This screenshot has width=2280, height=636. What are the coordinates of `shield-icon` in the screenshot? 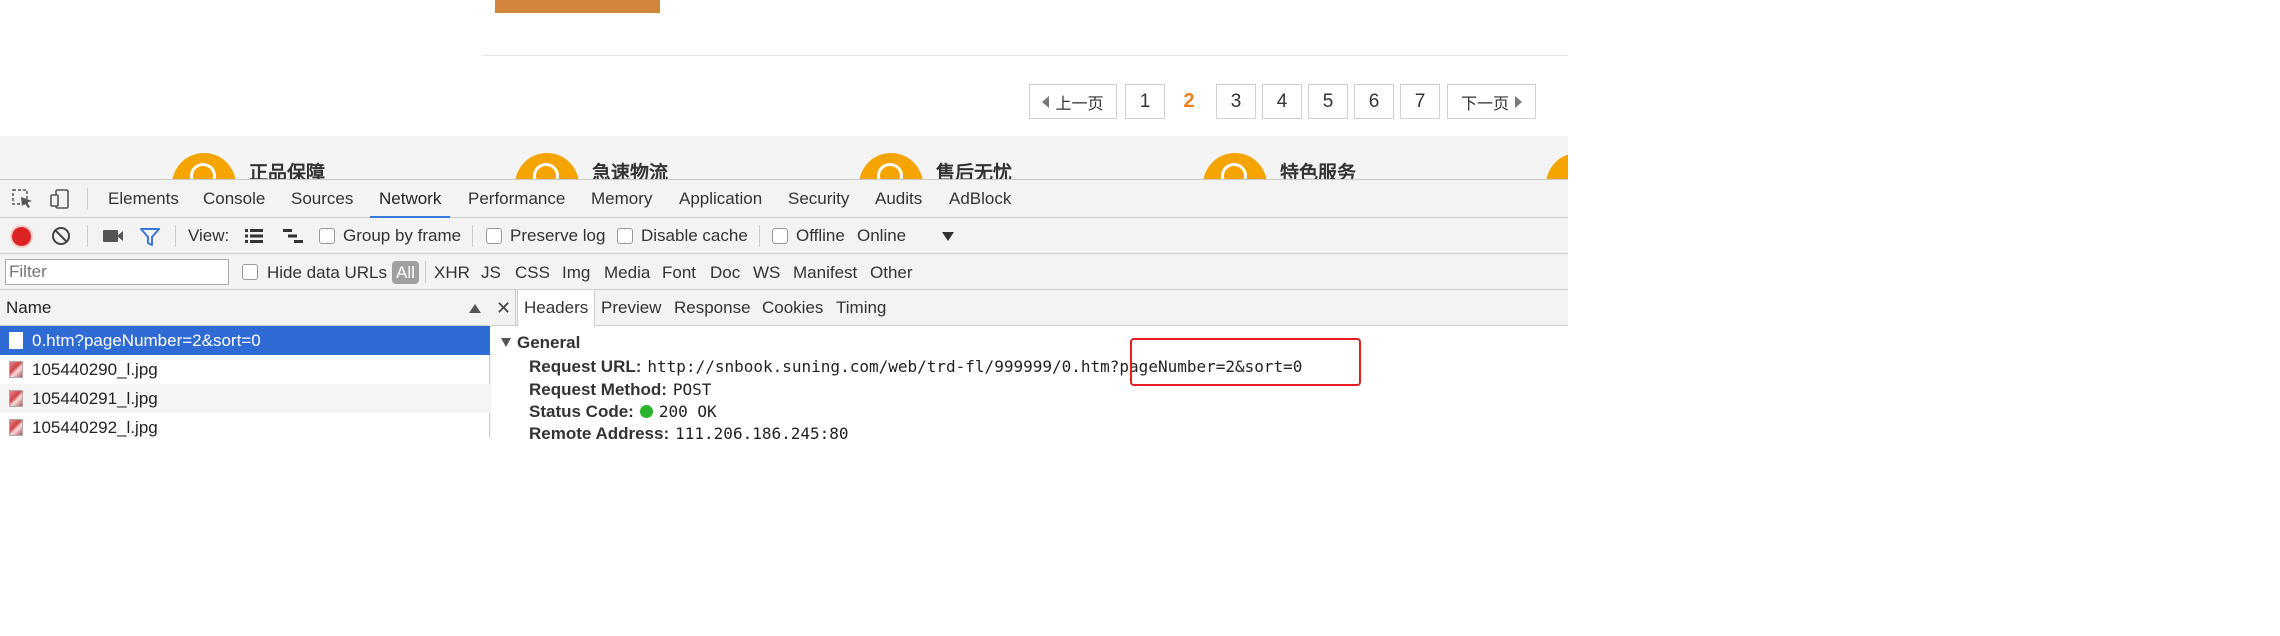 It's located at (204, 166).